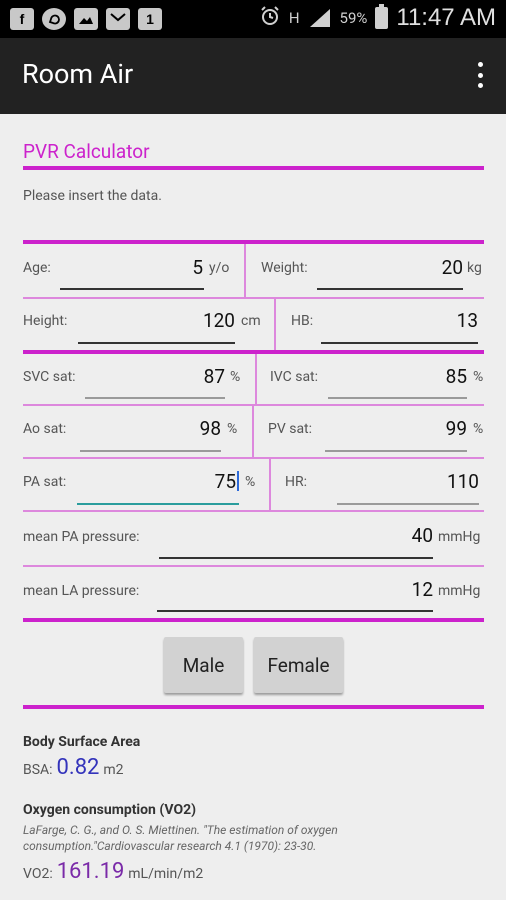  I want to click on ao-sat-input: 98, so click(181, 428).